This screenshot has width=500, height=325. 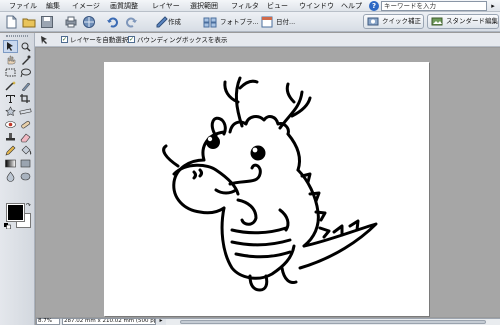 I want to click on zoom-tool, so click(x=25, y=46).